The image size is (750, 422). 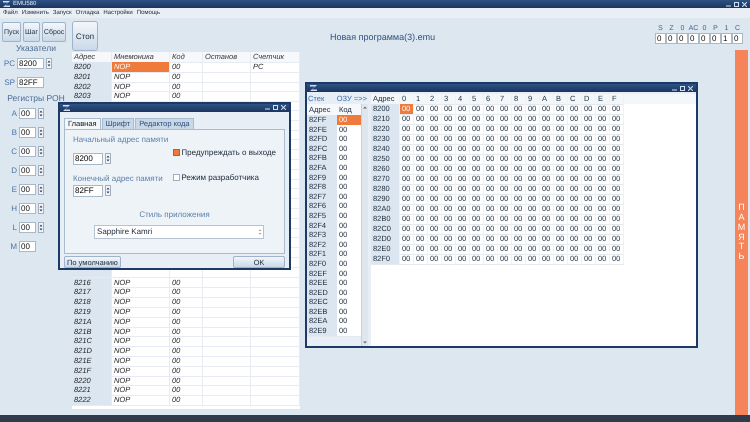 What do you see at coordinates (365, 342) in the screenshot?
I see `scroll-down-icon` at bounding box center [365, 342].